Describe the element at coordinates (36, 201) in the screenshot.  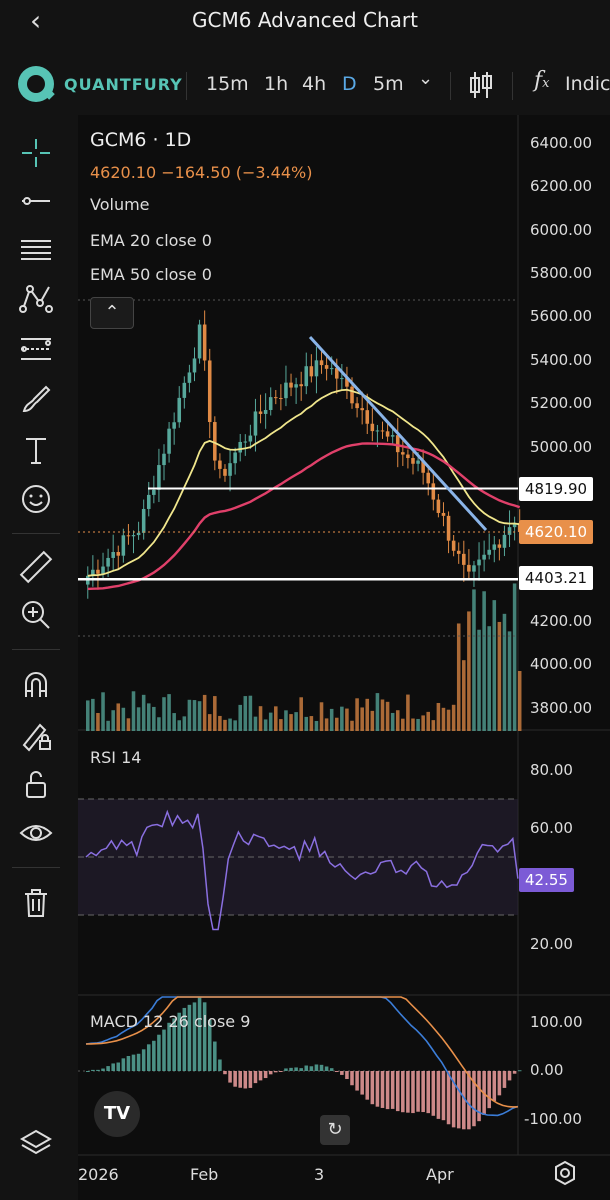
I see `trend-line-icon` at that location.